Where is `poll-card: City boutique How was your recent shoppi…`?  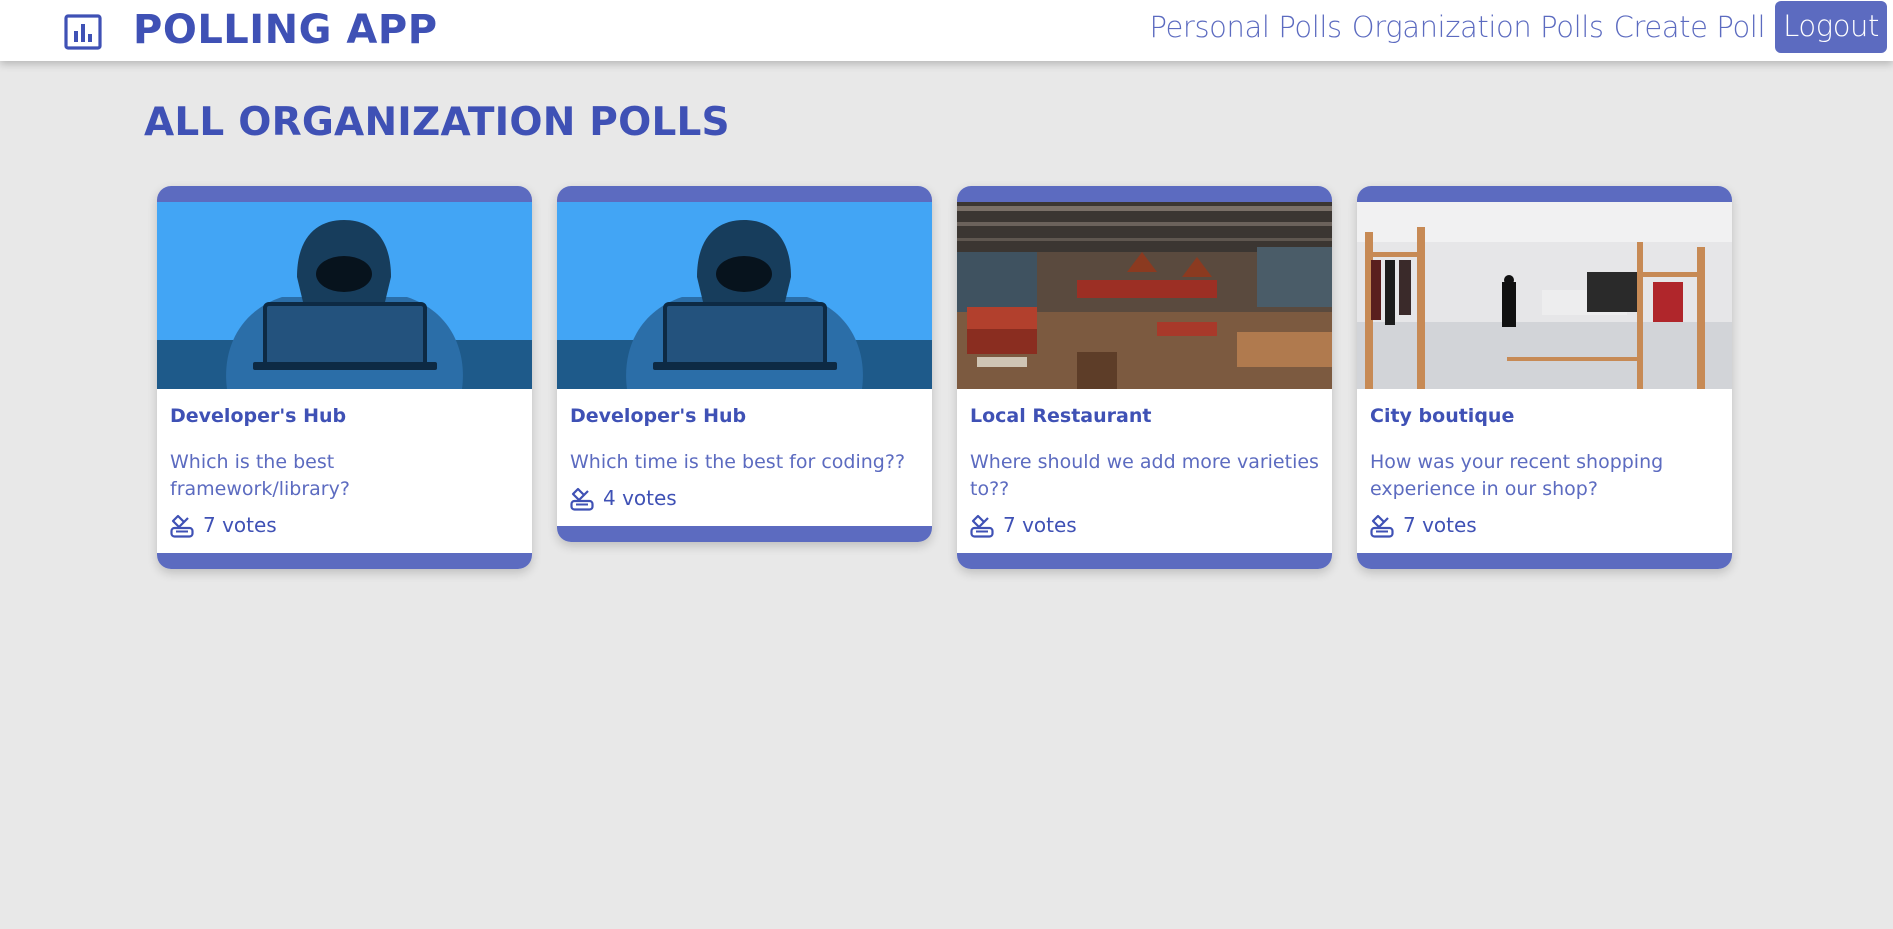 poll-card: City boutique How was your recent shoppi… is located at coordinates (1544, 377).